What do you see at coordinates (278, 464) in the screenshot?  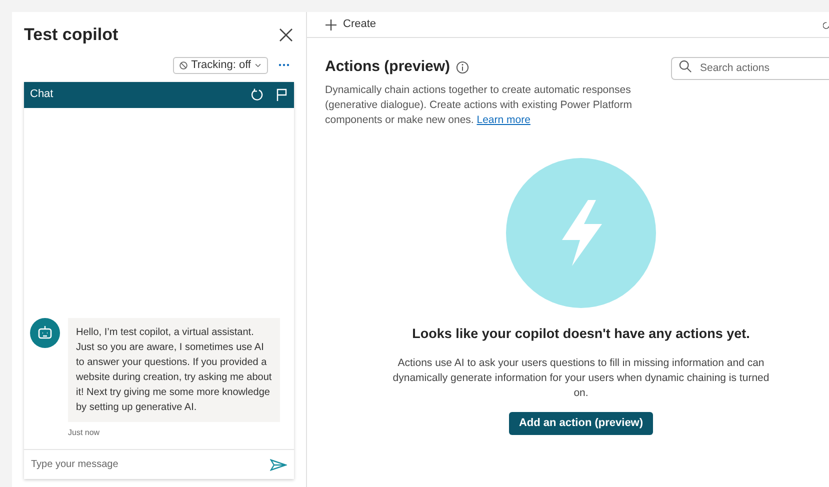 I see `send-icon` at bounding box center [278, 464].